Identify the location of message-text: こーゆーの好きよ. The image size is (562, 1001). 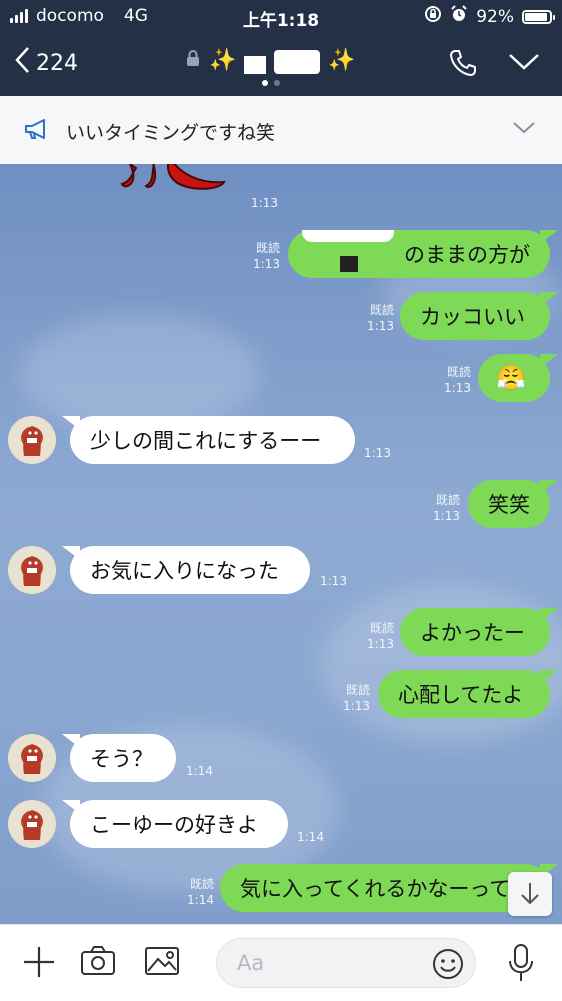
(174, 825).